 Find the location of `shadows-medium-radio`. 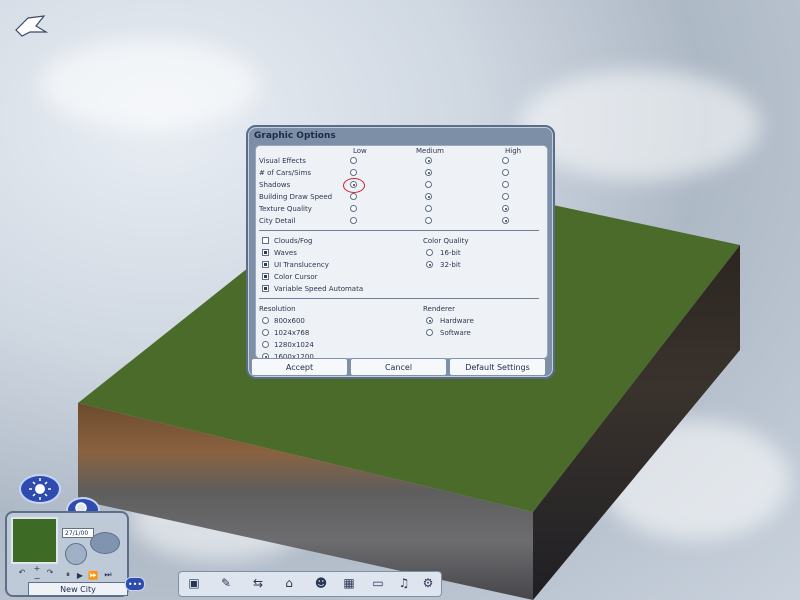

shadows-medium-radio is located at coordinates (428, 184).